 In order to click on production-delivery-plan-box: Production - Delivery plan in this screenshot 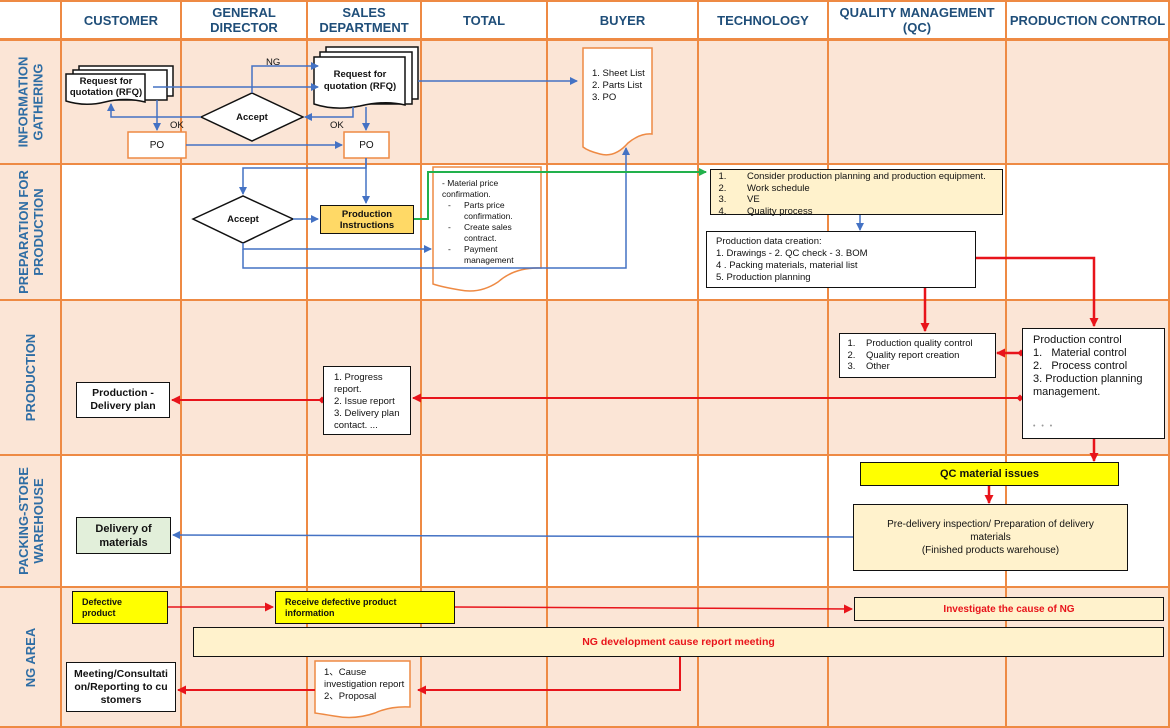, I will do `click(123, 400)`.